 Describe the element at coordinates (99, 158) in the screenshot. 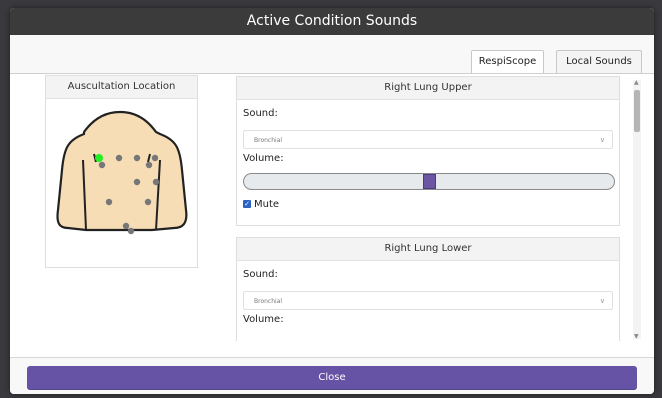

I see `auscultation-point-active` at that location.